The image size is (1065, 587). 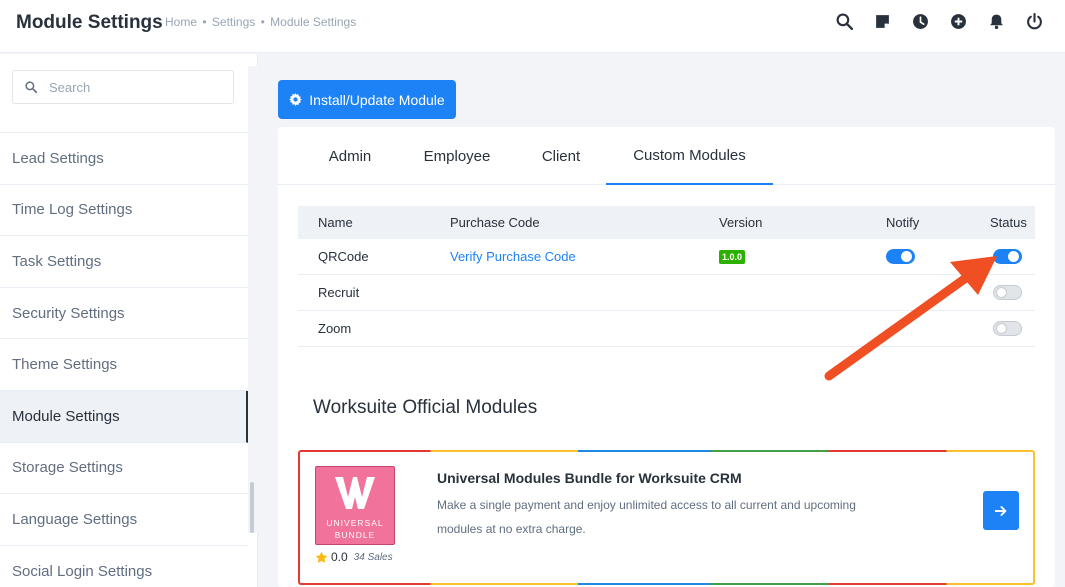 I want to click on table-header: Name Purchase Code Version Notify Status, so click(x=666, y=222).